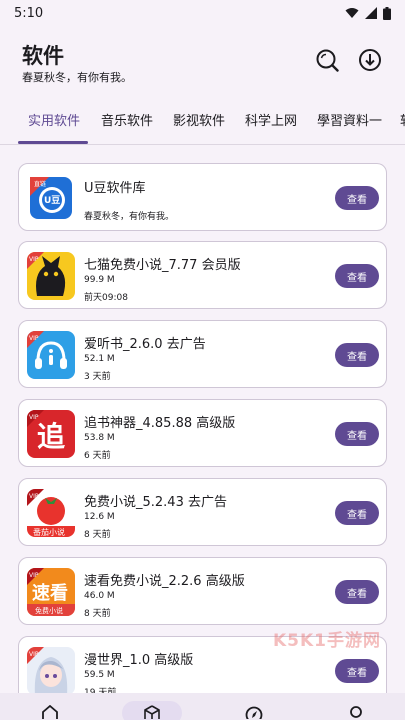 The width and height of the screenshot is (405, 720). Describe the element at coordinates (371, 13) in the screenshot. I see `signal-icon` at that location.